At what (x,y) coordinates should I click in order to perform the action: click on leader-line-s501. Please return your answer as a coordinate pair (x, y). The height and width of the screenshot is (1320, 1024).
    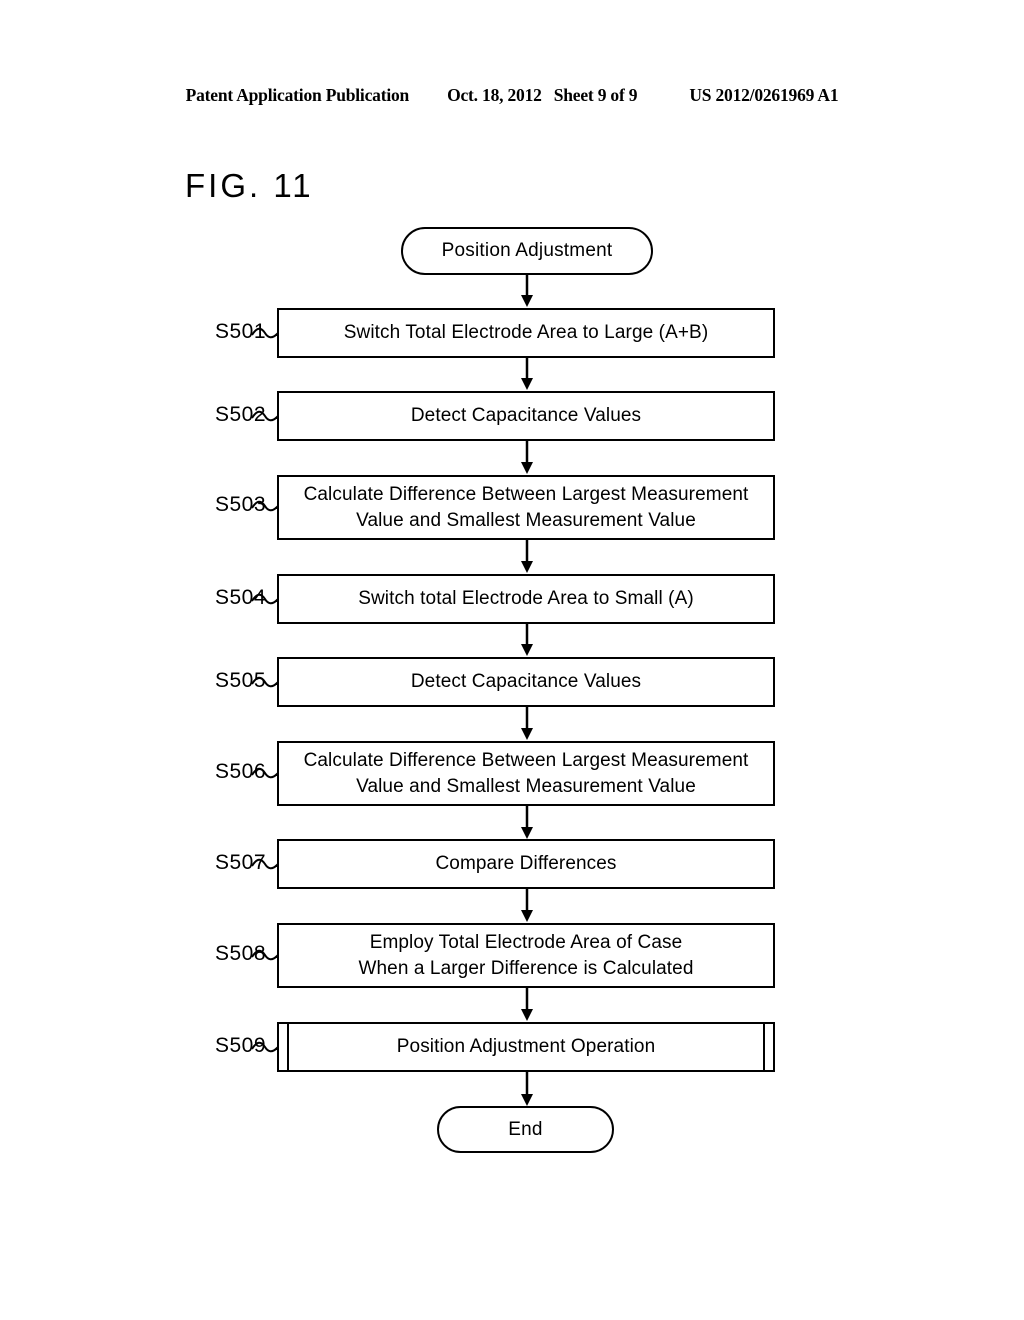
    Looking at the image, I should click on (265, 333).